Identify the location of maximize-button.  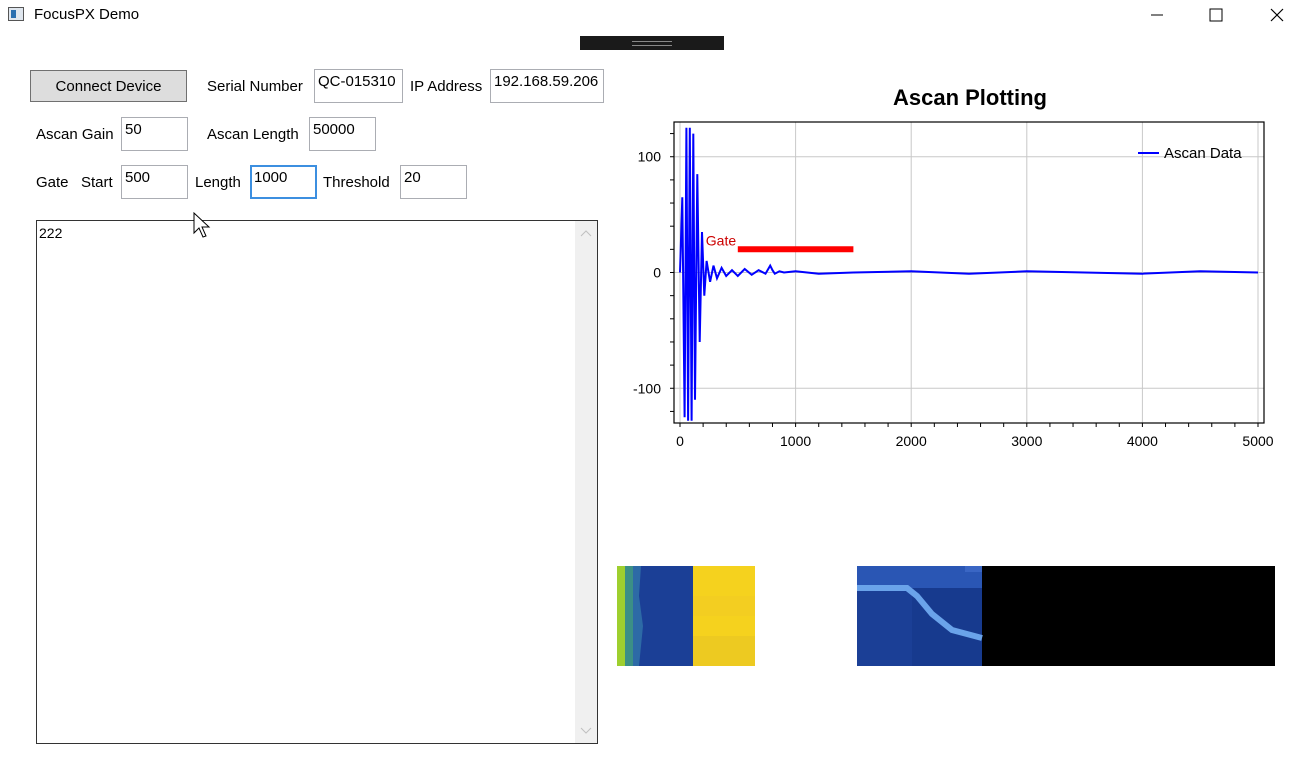
(1216, 15).